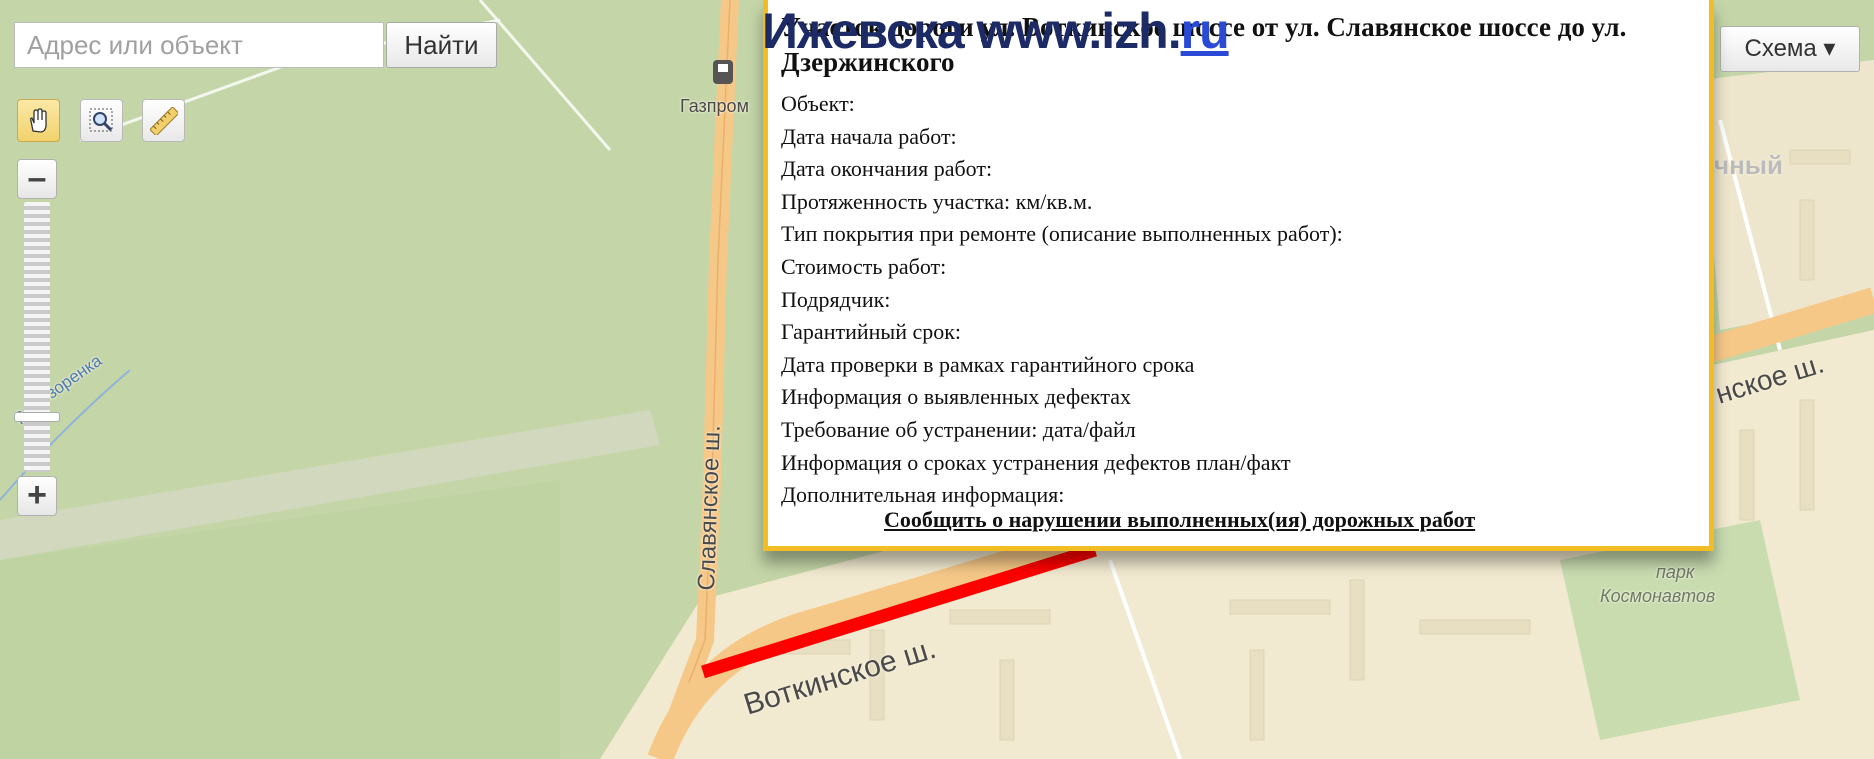 The height and width of the screenshot is (759, 1874). Describe the element at coordinates (871, 332) in the screenshot. I see `field-warranty: Гарантийный срок:` at that location.